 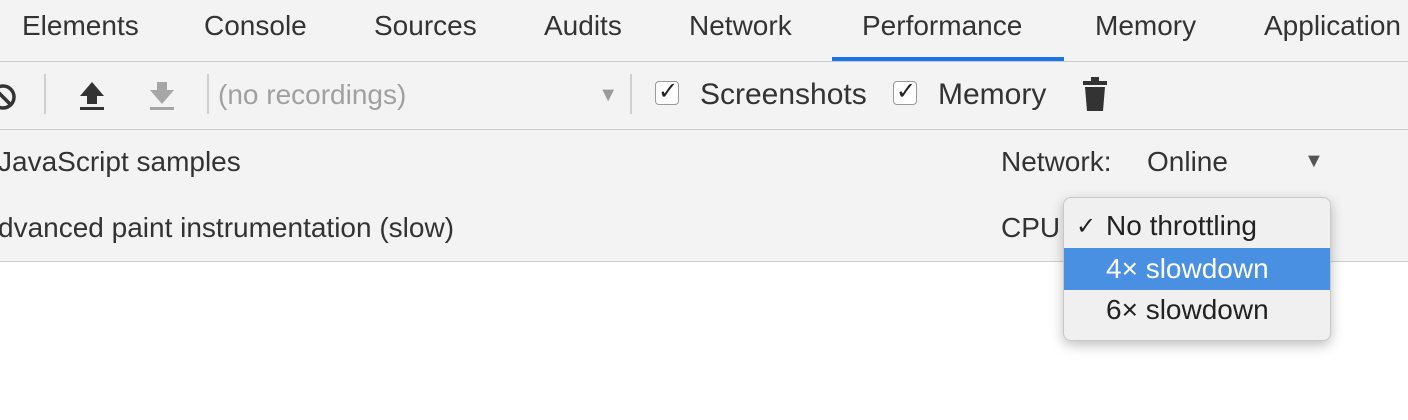 What do you see at coordinates (992, 94) in the screenshot?
I see `memory-label: Memory` at bounding box center [992, 94].